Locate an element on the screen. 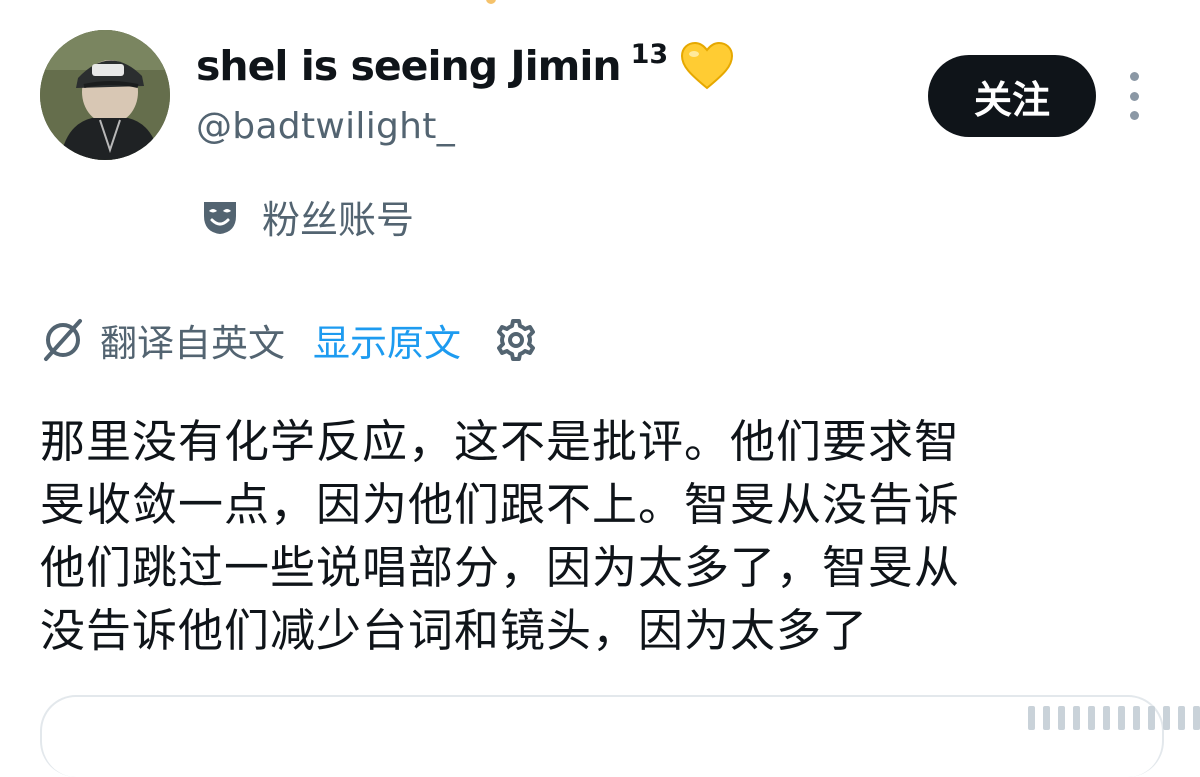 This screenshot has height=777, width=1200. fan-account-label: 粉丝账号 is located at coordinates (338, 219).